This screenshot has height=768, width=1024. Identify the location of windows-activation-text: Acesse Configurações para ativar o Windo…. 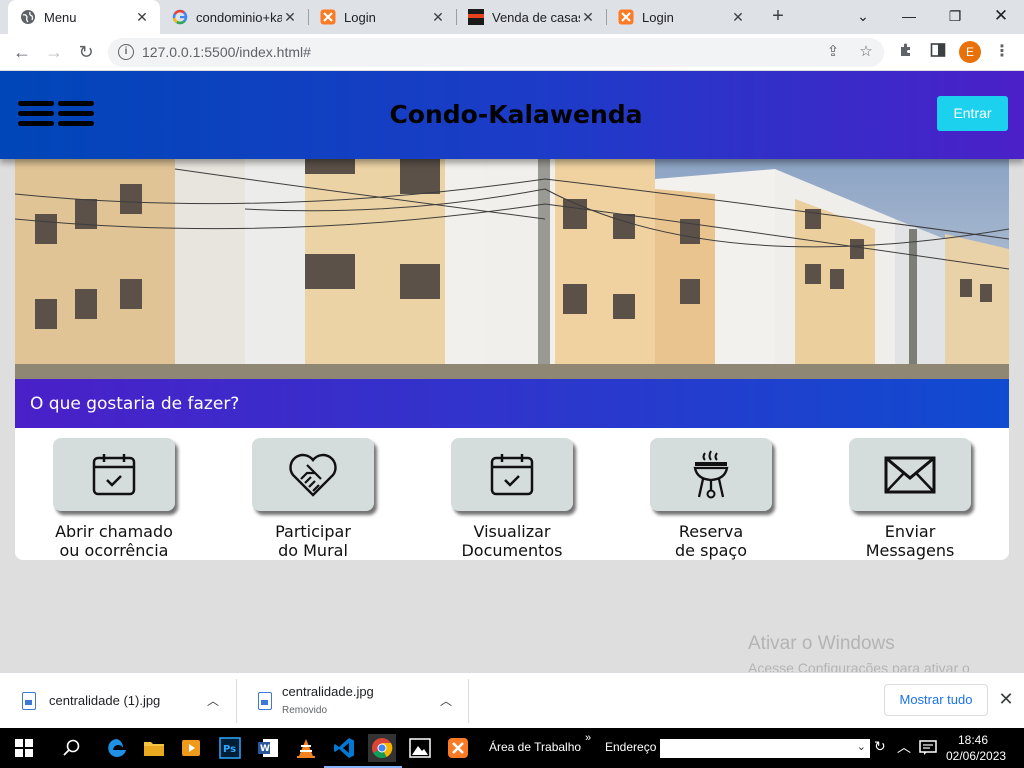
(859, 666).